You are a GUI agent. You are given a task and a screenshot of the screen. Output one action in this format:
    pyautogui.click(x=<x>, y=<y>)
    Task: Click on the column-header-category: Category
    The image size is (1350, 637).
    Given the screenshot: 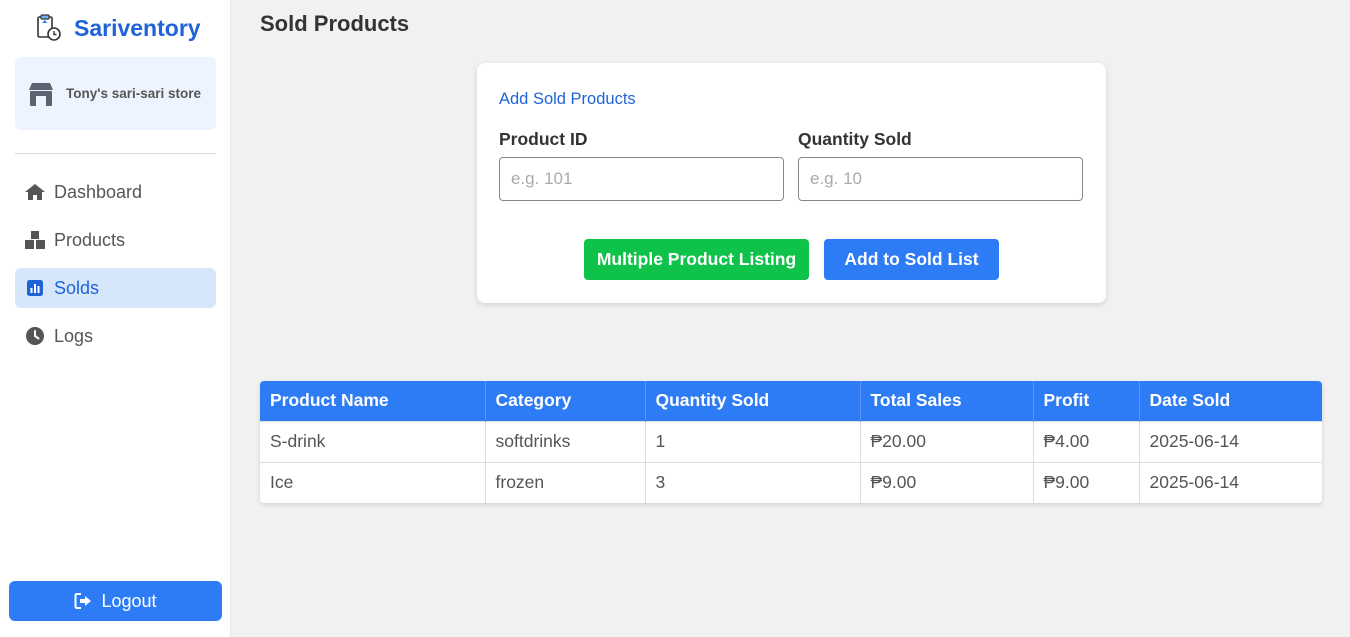 What is the action you would take?
    pyautogui.click(x=565, y=401)
    